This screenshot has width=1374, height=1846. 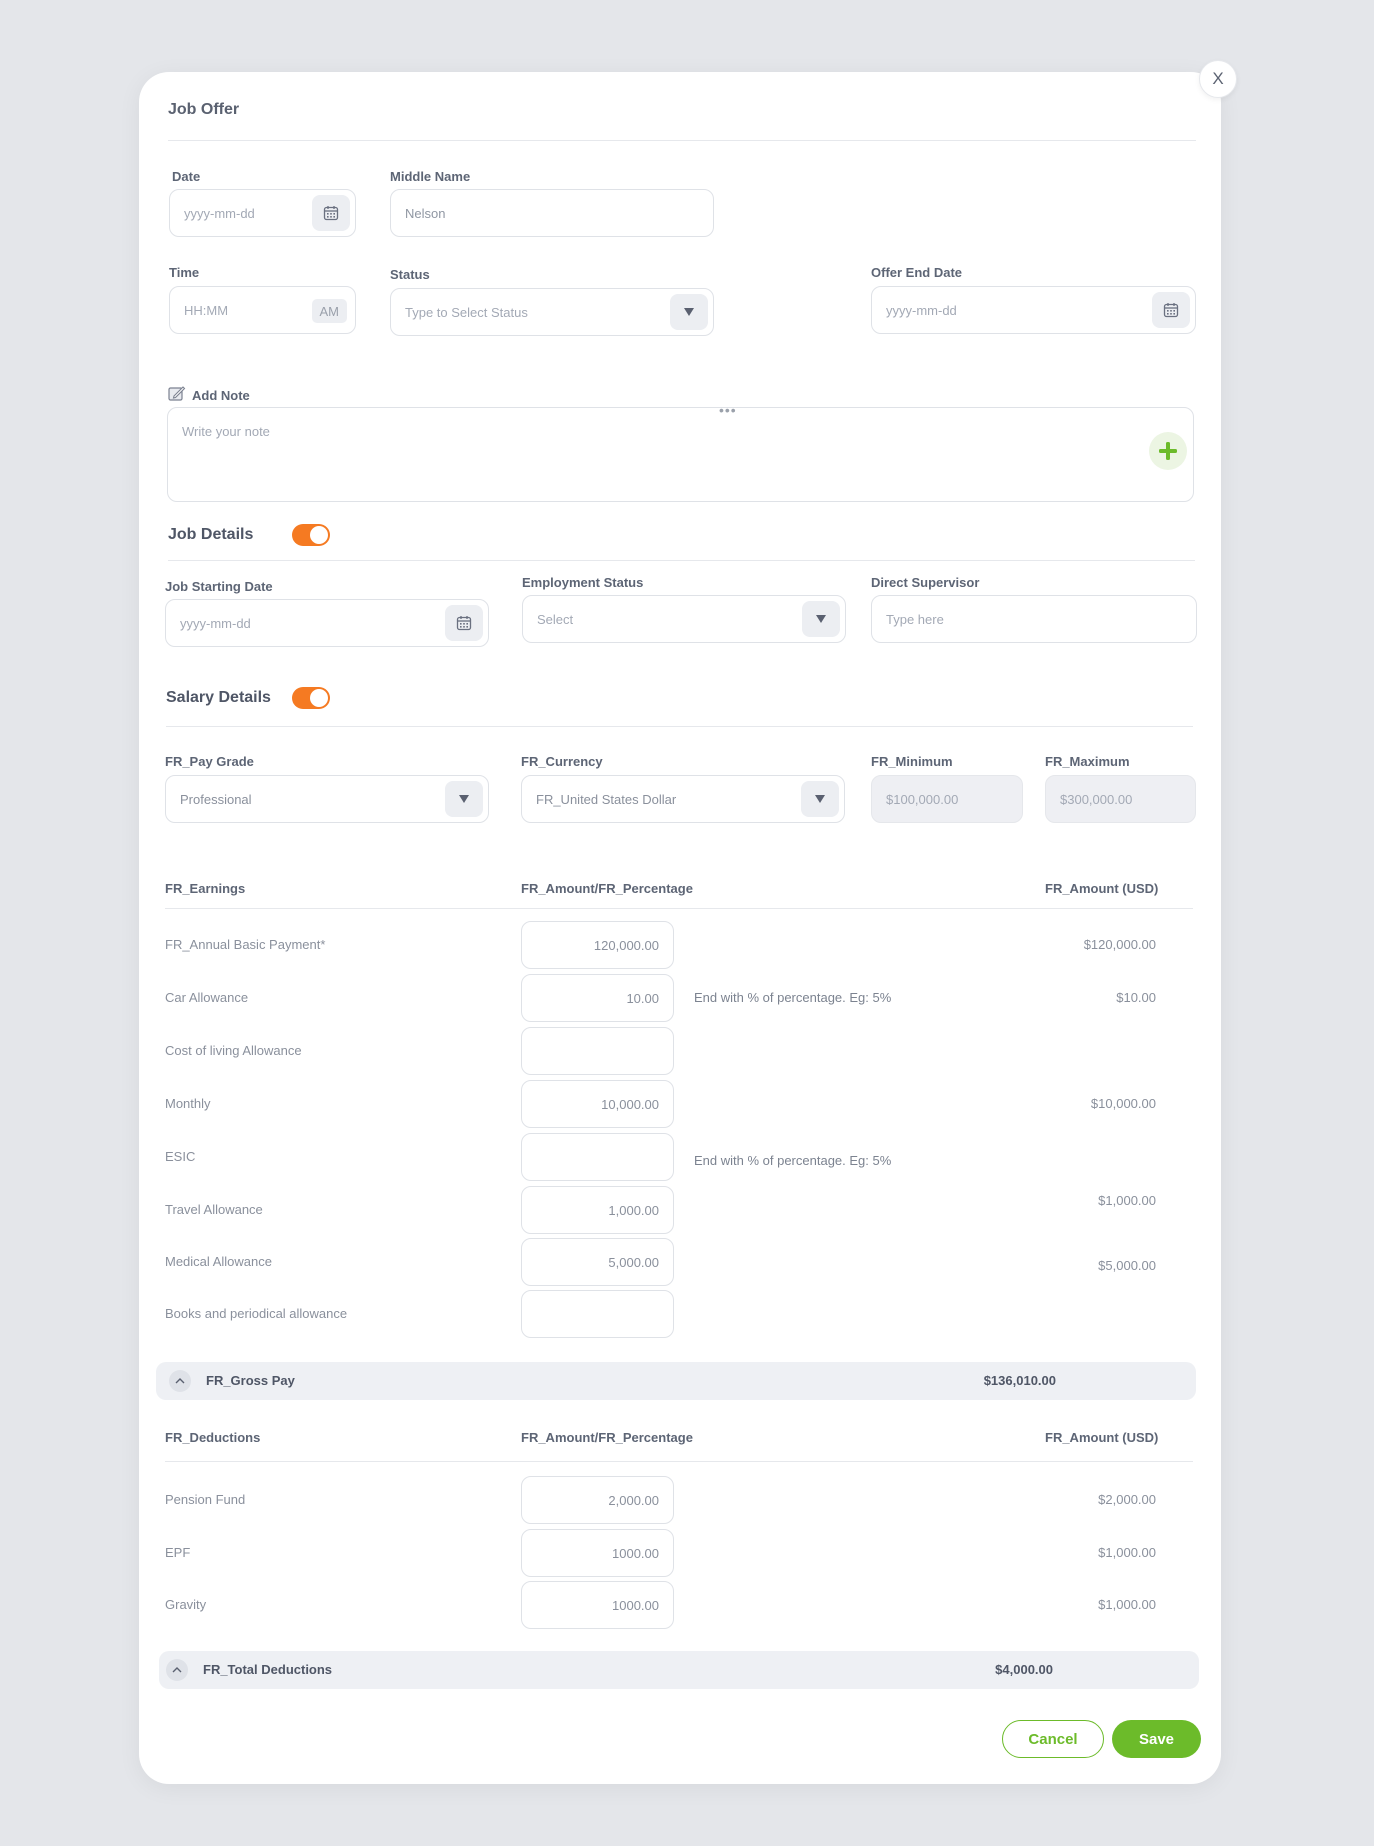 I want to click on employment-status-select: Select, so click(x=684, y=619).